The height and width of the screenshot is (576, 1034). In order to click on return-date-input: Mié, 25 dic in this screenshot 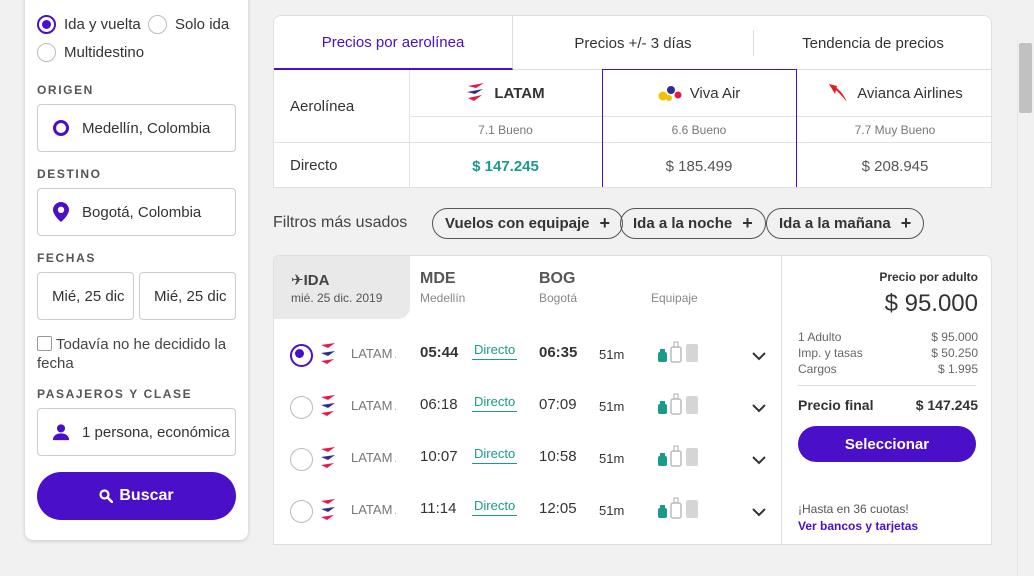, I will do `click(187, 296)`.